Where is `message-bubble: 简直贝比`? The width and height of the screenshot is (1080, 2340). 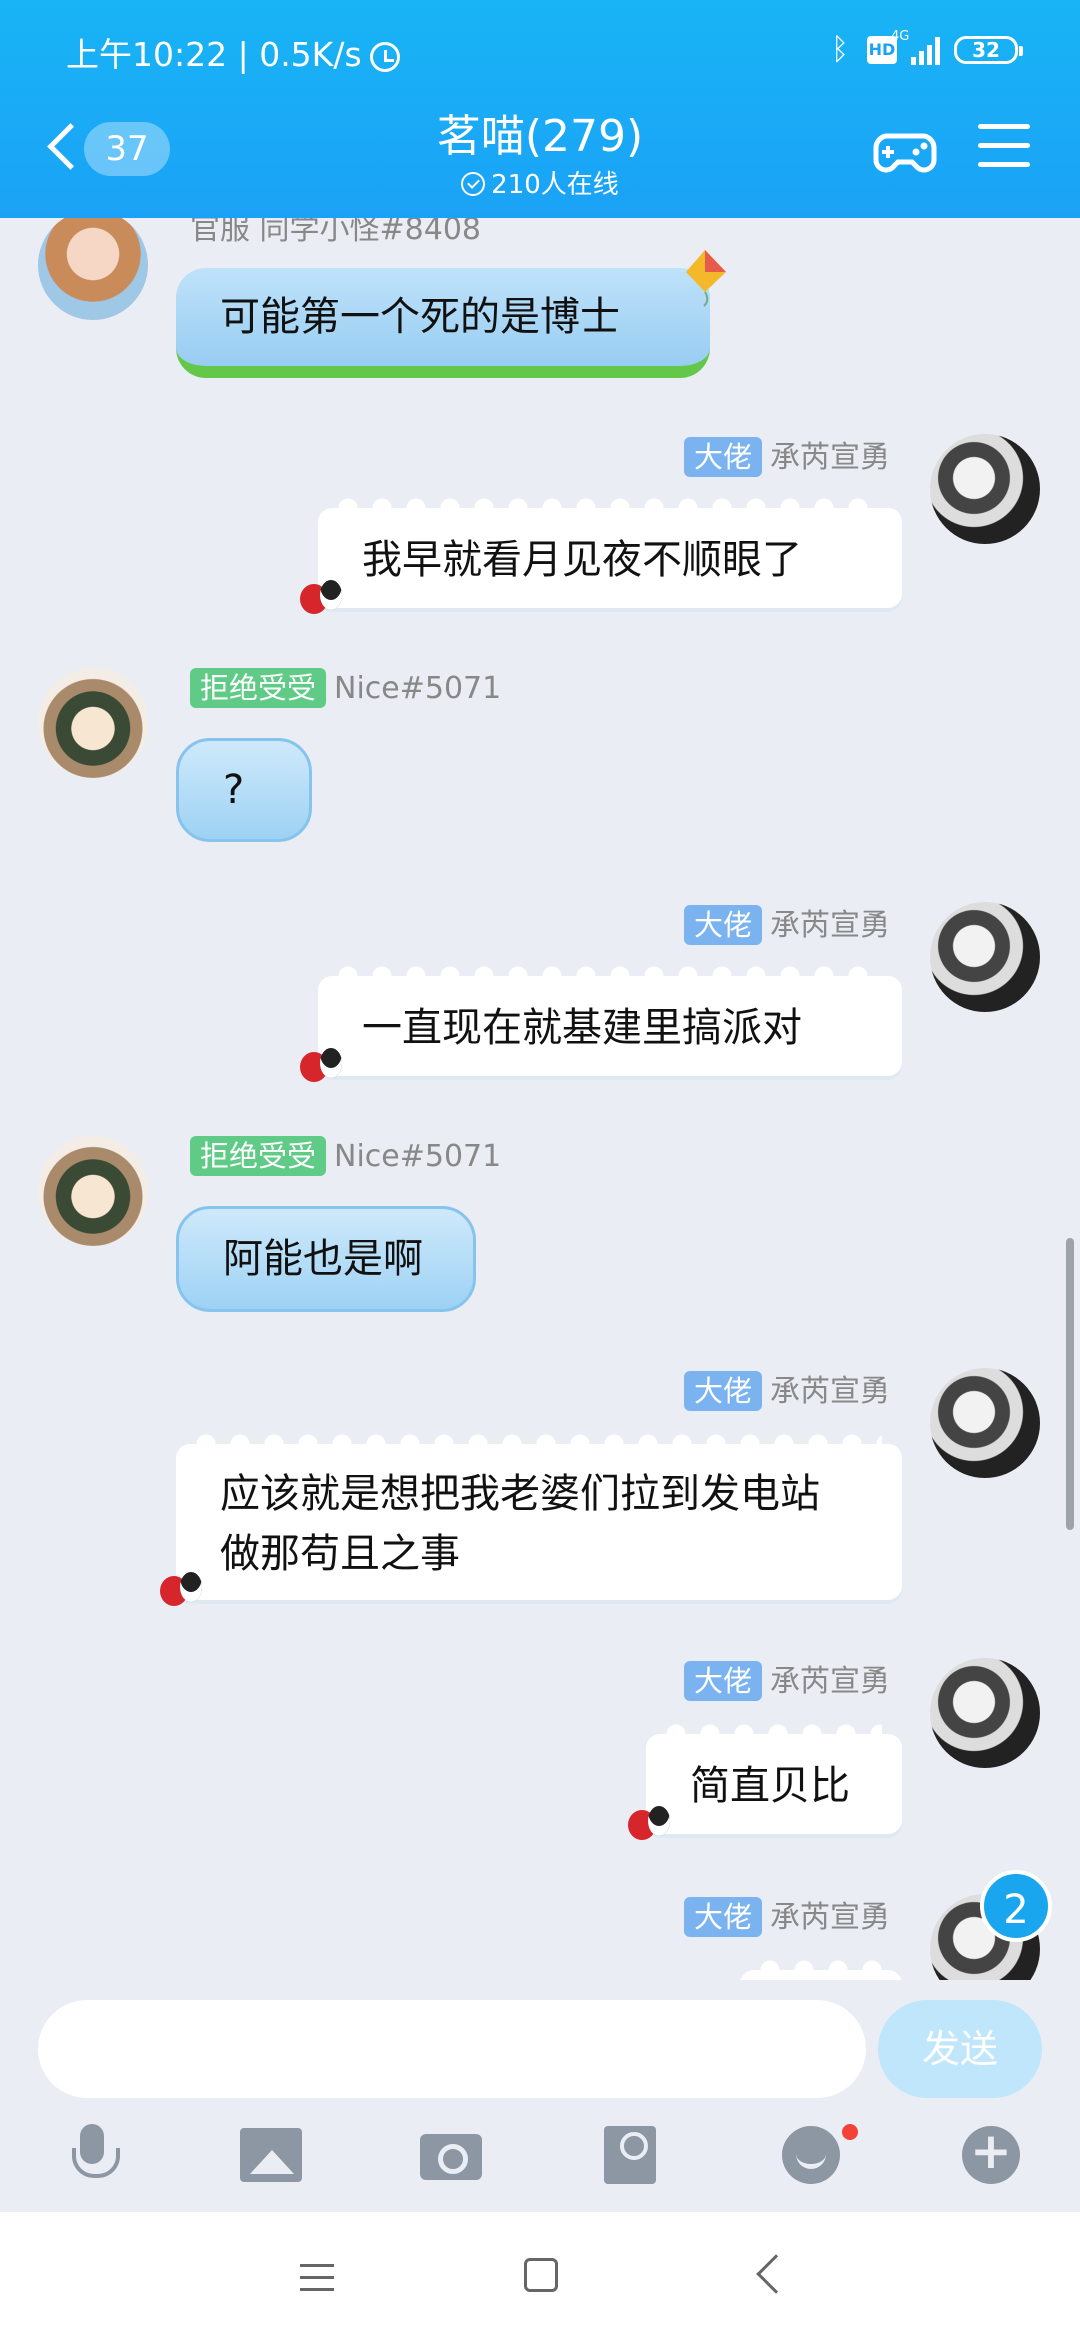
message-bubble: 简直贝比 is located at coordinates (774, 1781).